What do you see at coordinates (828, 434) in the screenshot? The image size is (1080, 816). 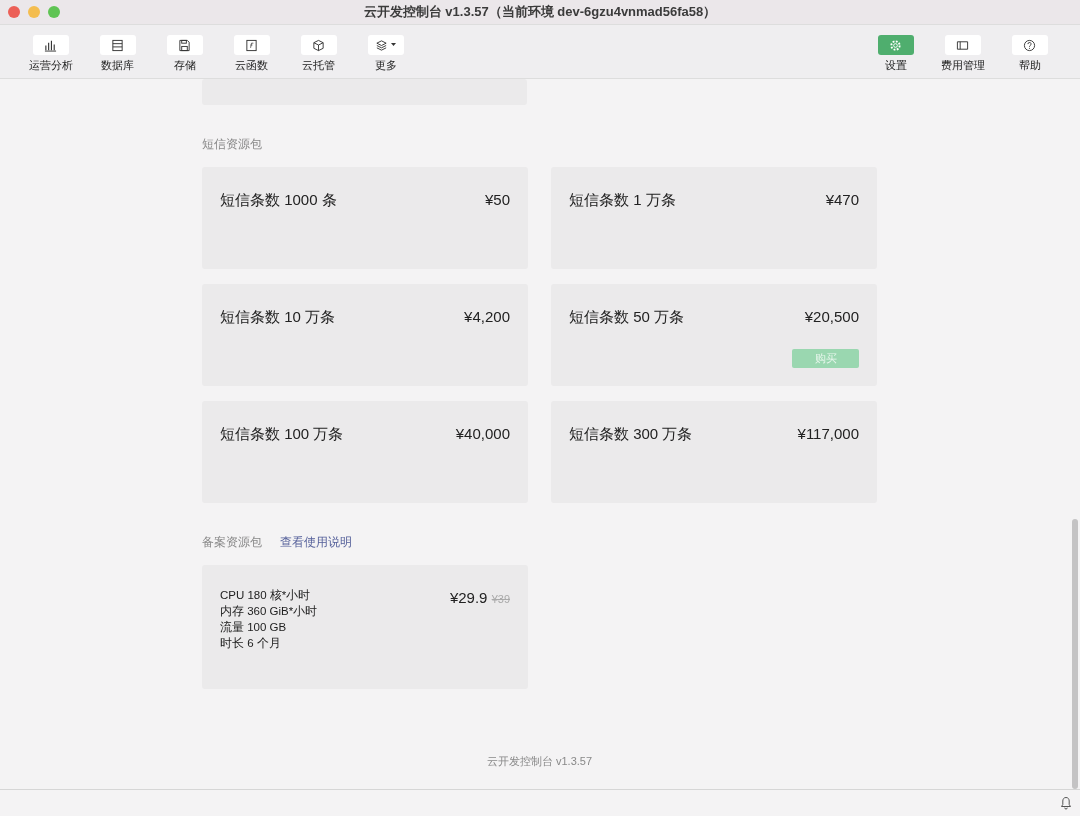 I see `pack-price: ¥117,000` at bounding box center [828, 434].